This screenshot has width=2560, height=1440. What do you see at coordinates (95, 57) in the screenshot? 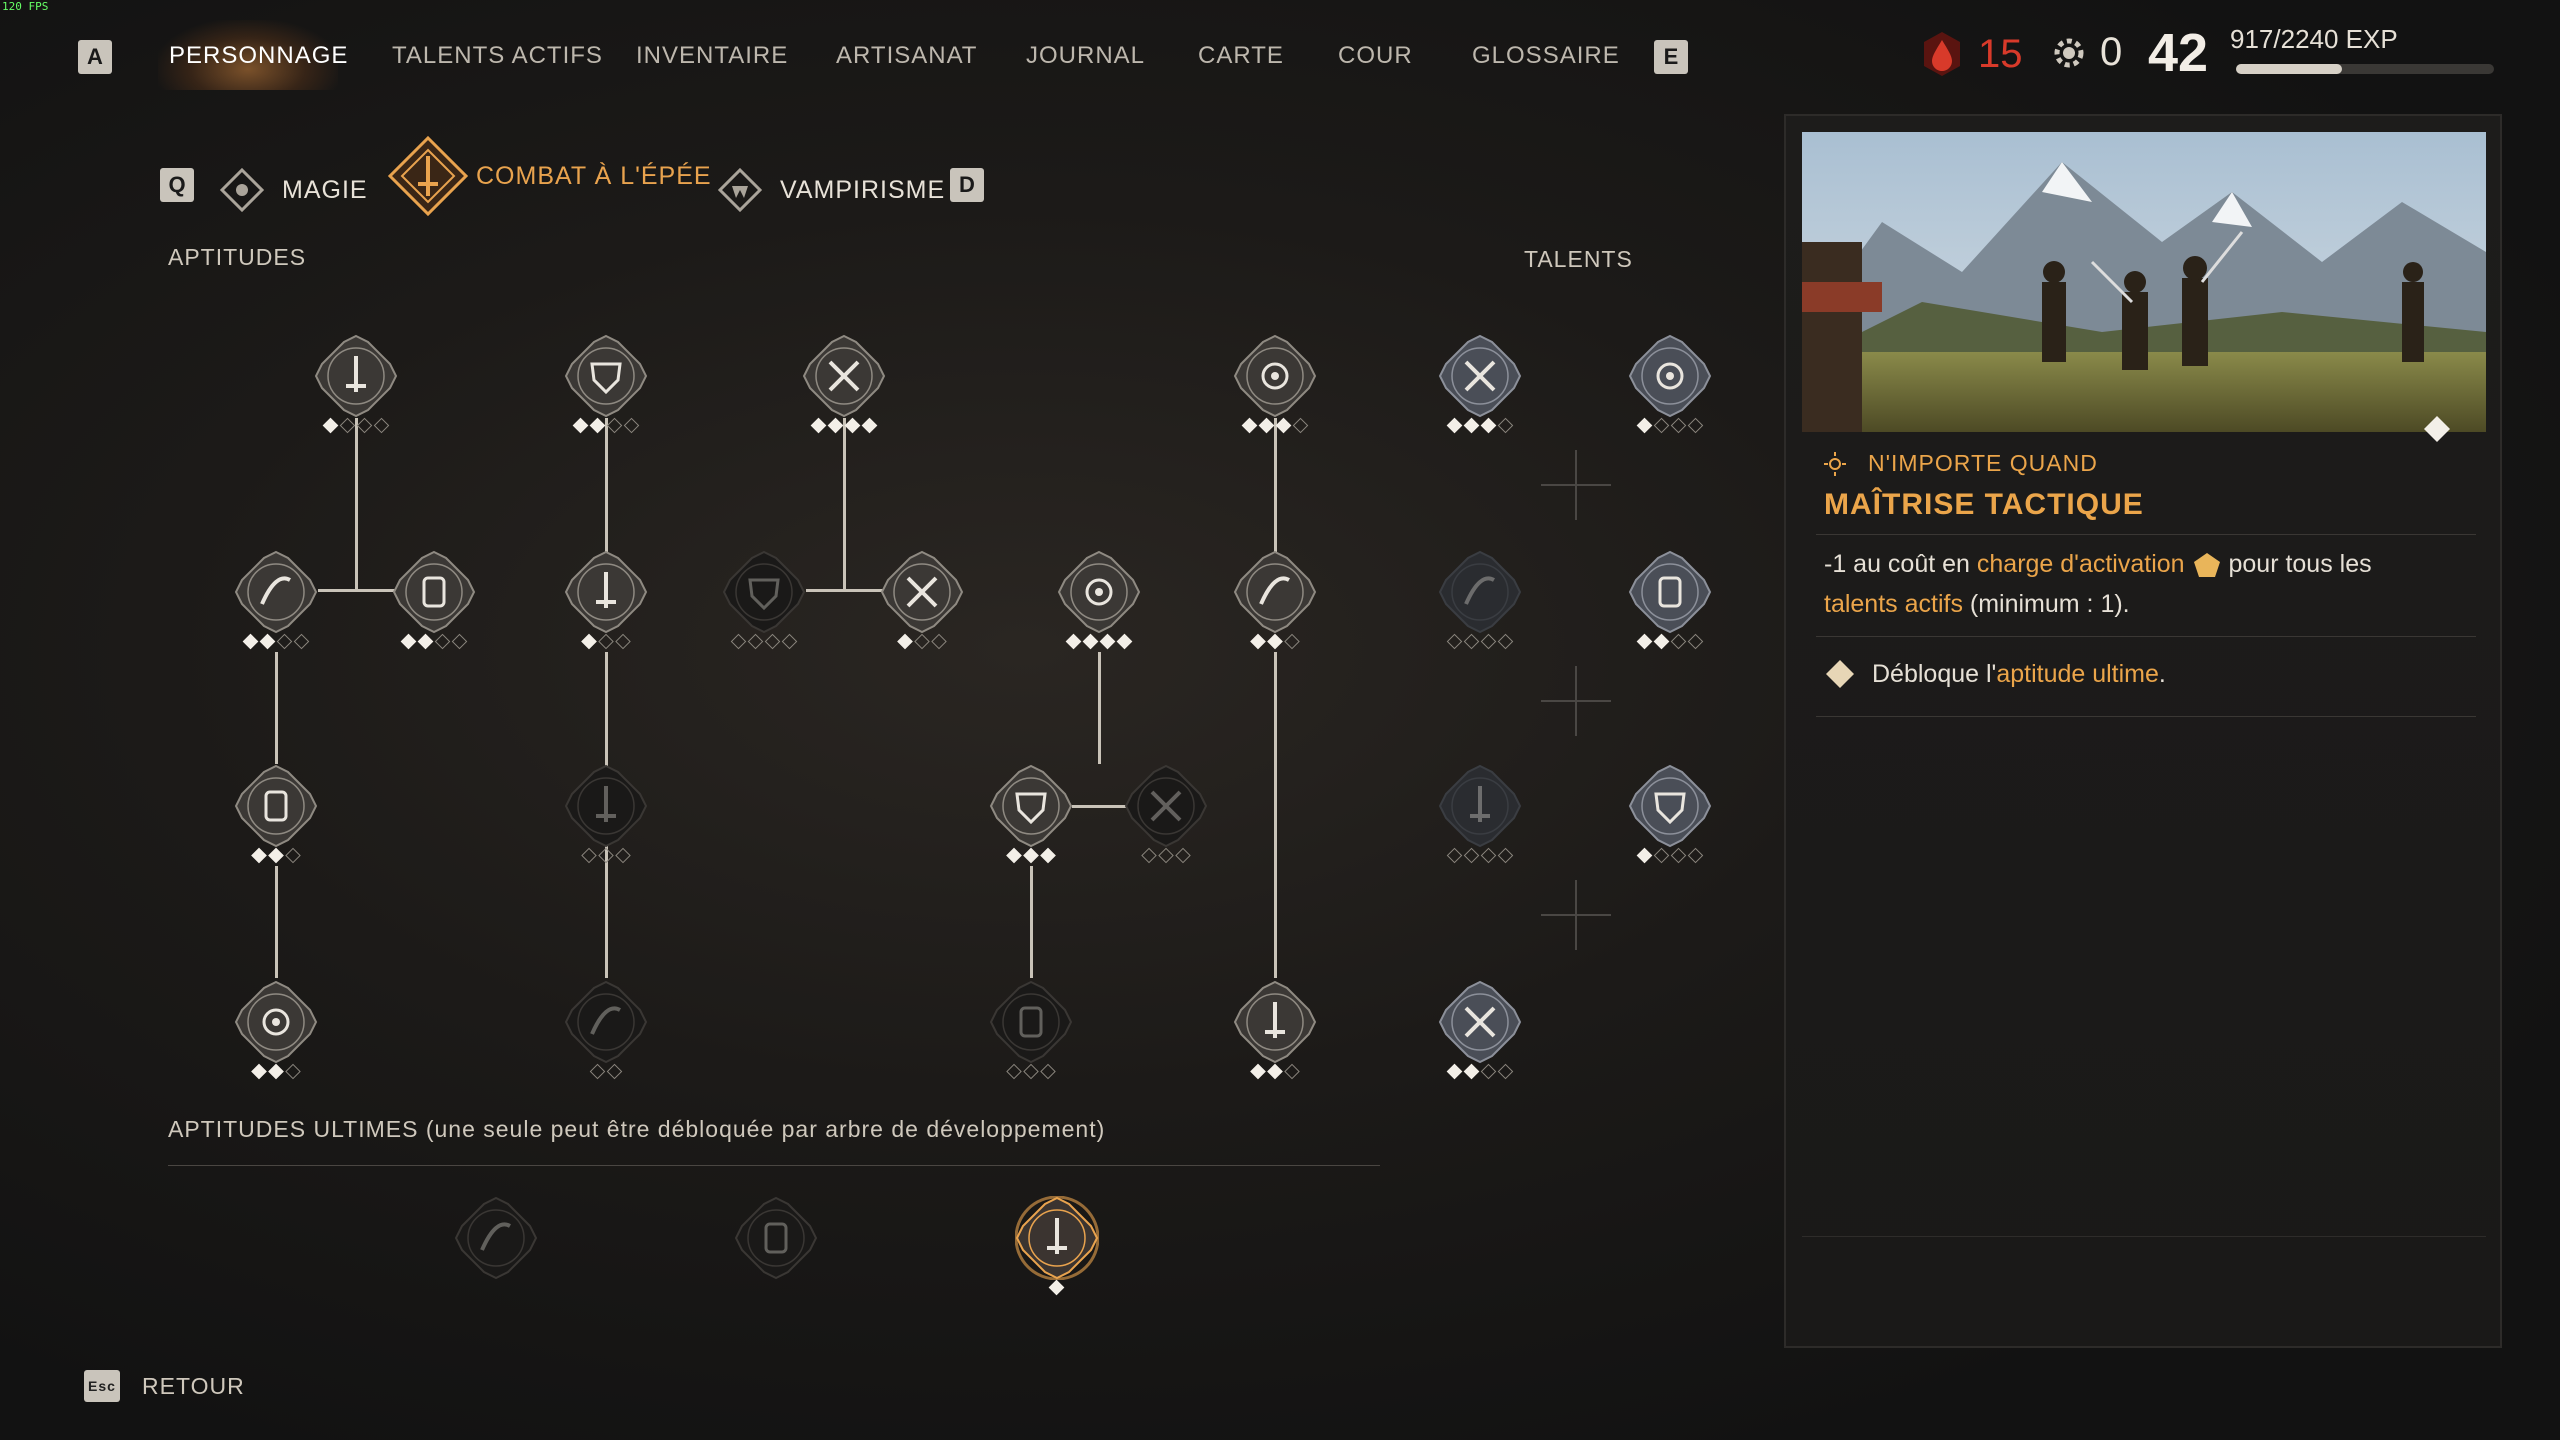
I see `nav-prev-key: A` at bounding box center [95, 57].